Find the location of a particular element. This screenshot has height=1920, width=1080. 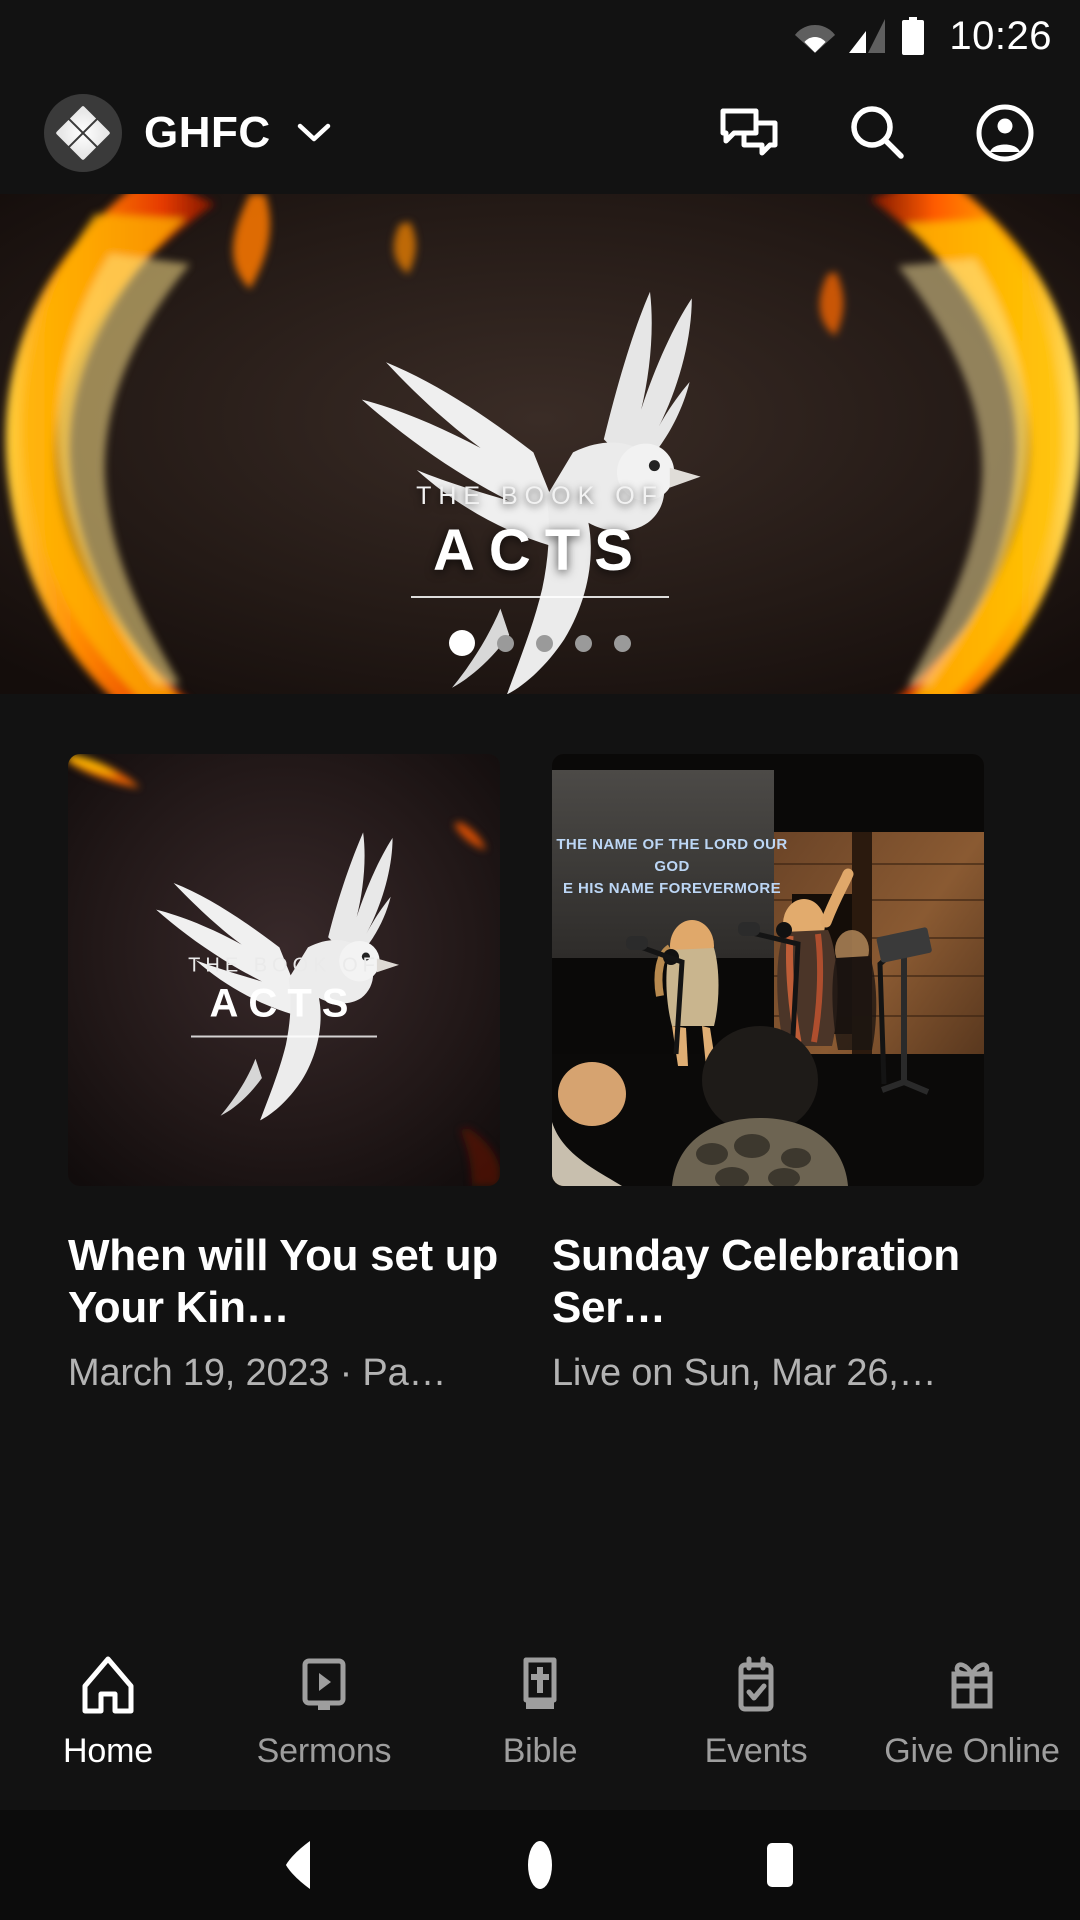

tab-events: Events is located at coordinates (756, 1712).